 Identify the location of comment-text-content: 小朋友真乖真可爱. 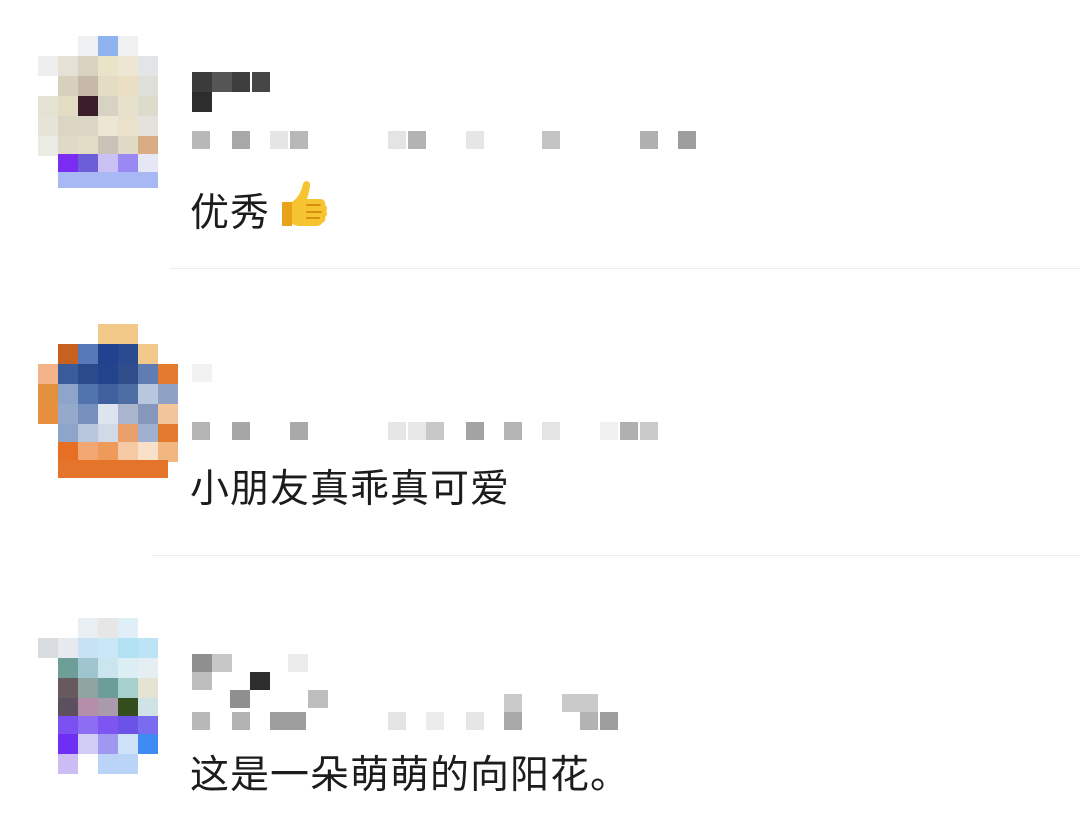
(350, 489).